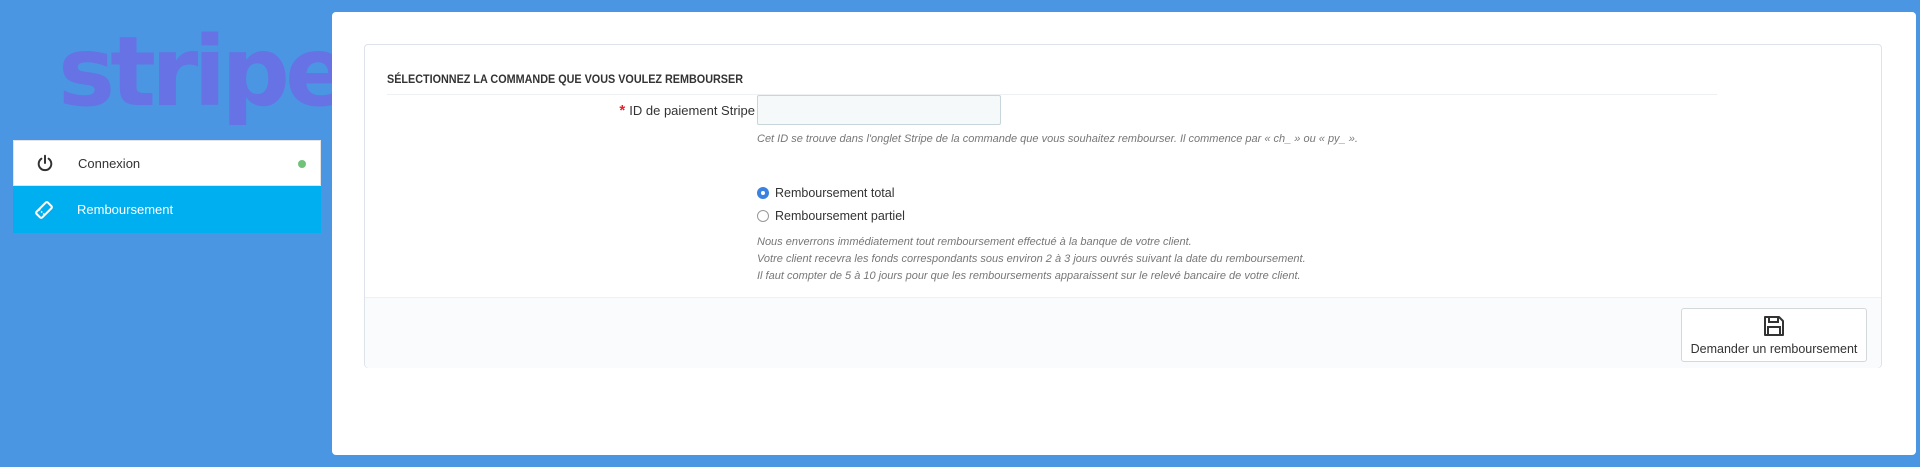 This screenshot has width=1920, height=467. What do you see at coordinates (1774, 326) in the screenshot?
I see `save-icon` at bounding box center [1774, 326].